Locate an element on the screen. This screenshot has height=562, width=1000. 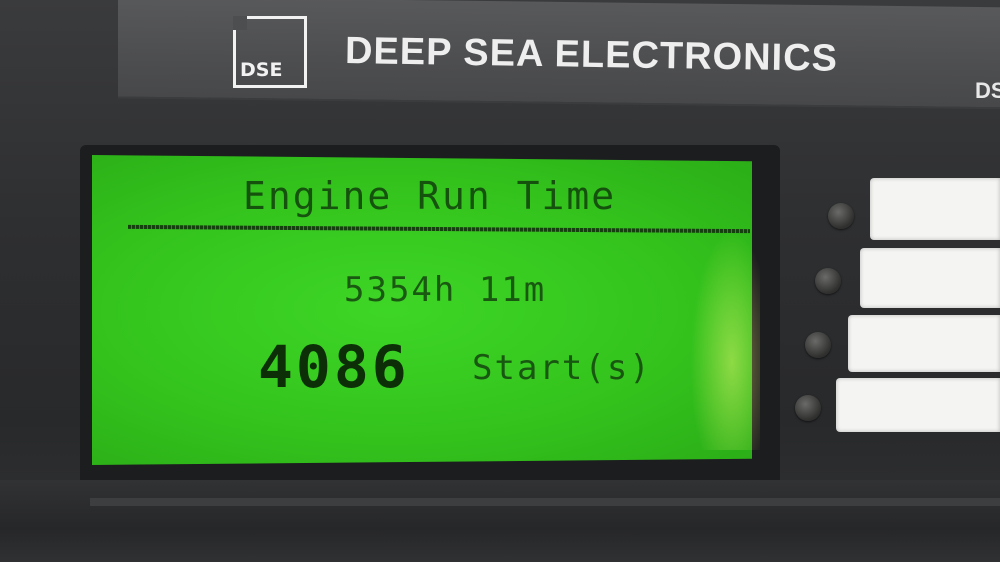
engine-starts-label: Start(s) is located at coordinates (562, 368).